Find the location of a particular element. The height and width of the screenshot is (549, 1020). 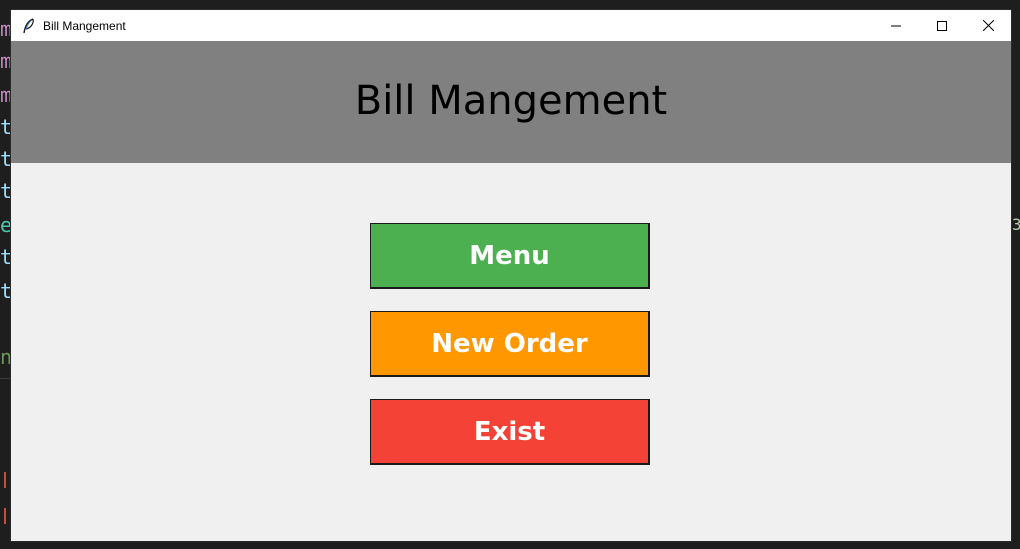

window-controls is located at coordinates (942, 25).